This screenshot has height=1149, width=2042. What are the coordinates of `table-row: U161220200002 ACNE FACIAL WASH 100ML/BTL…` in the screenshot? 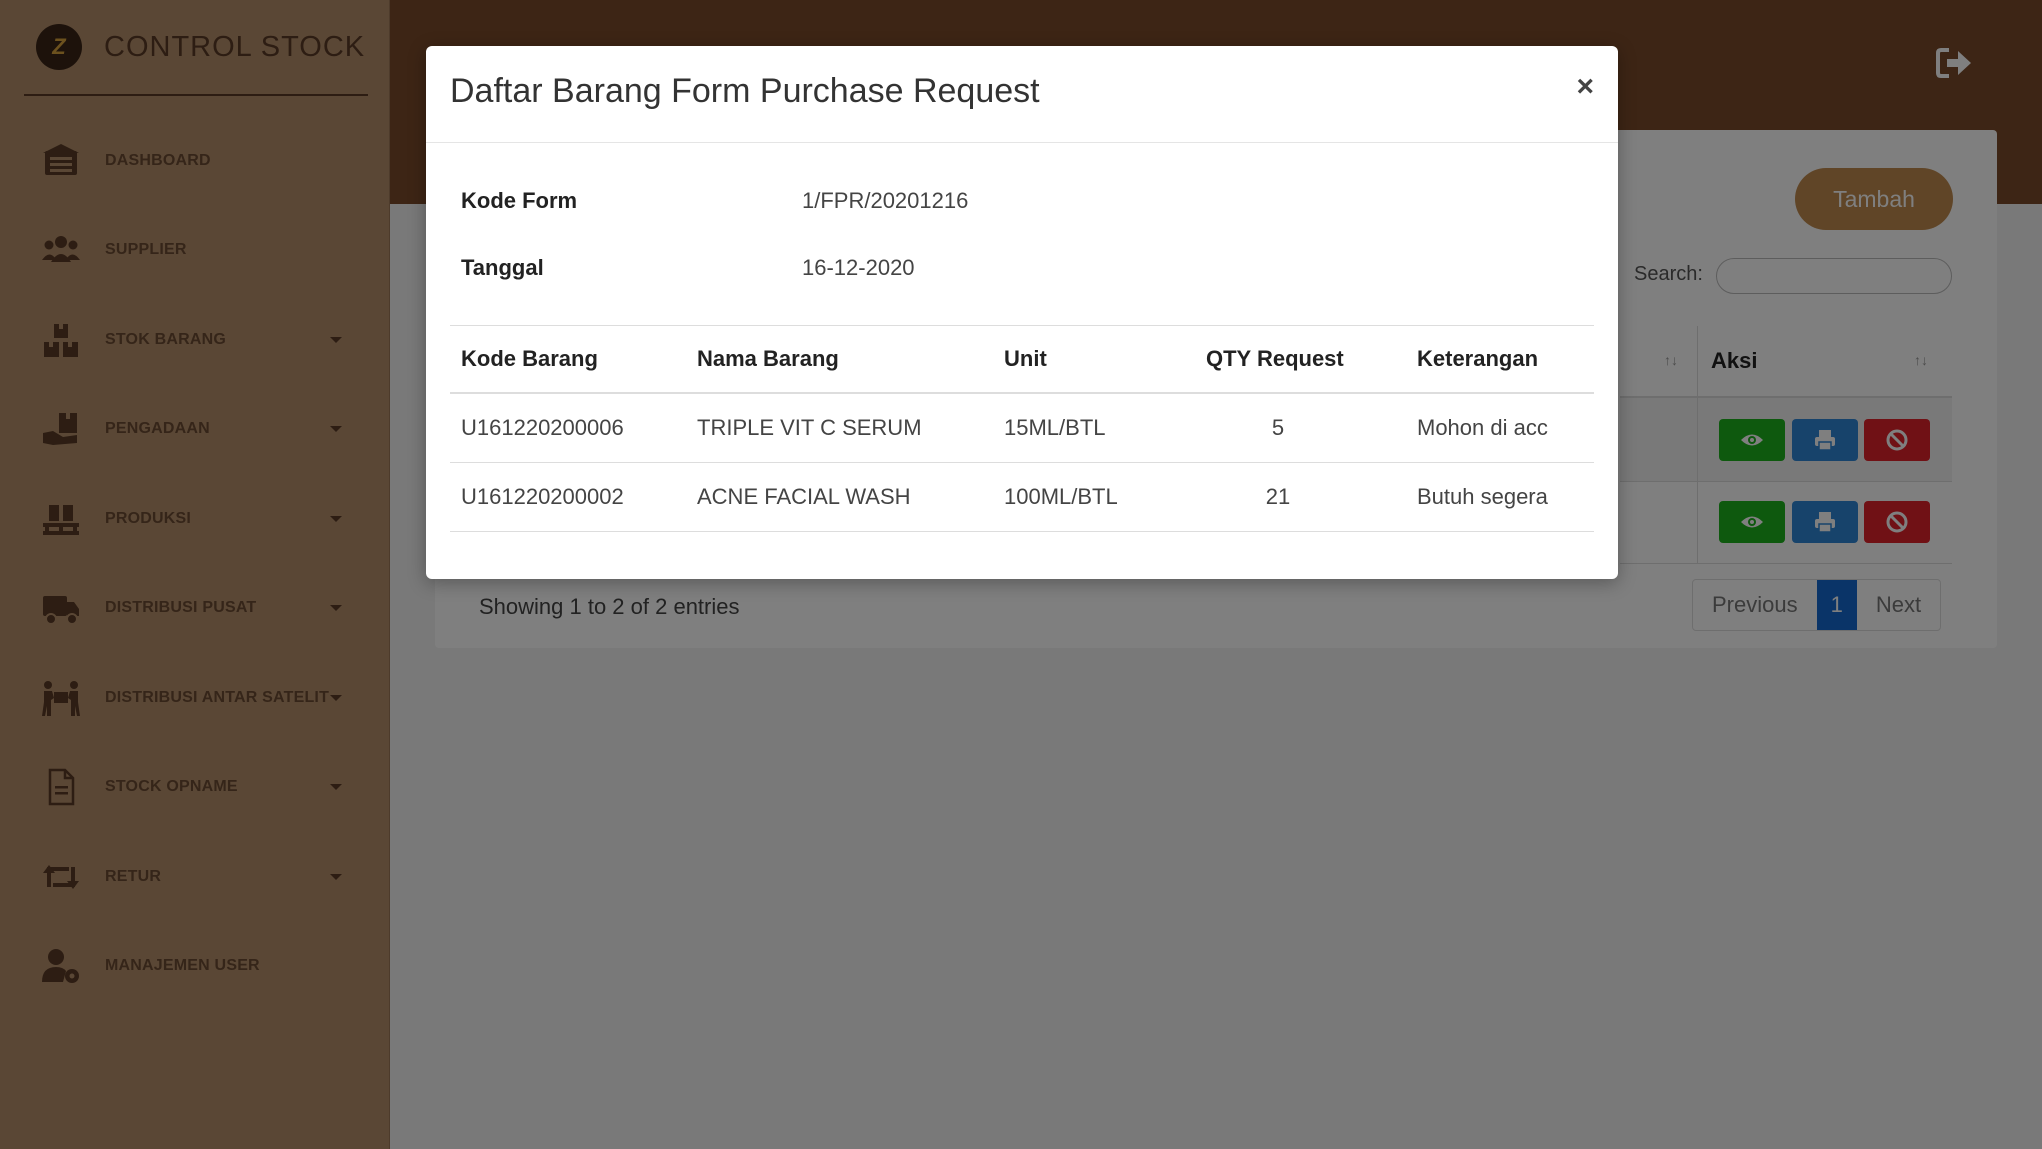 It's located at (1022, 497).